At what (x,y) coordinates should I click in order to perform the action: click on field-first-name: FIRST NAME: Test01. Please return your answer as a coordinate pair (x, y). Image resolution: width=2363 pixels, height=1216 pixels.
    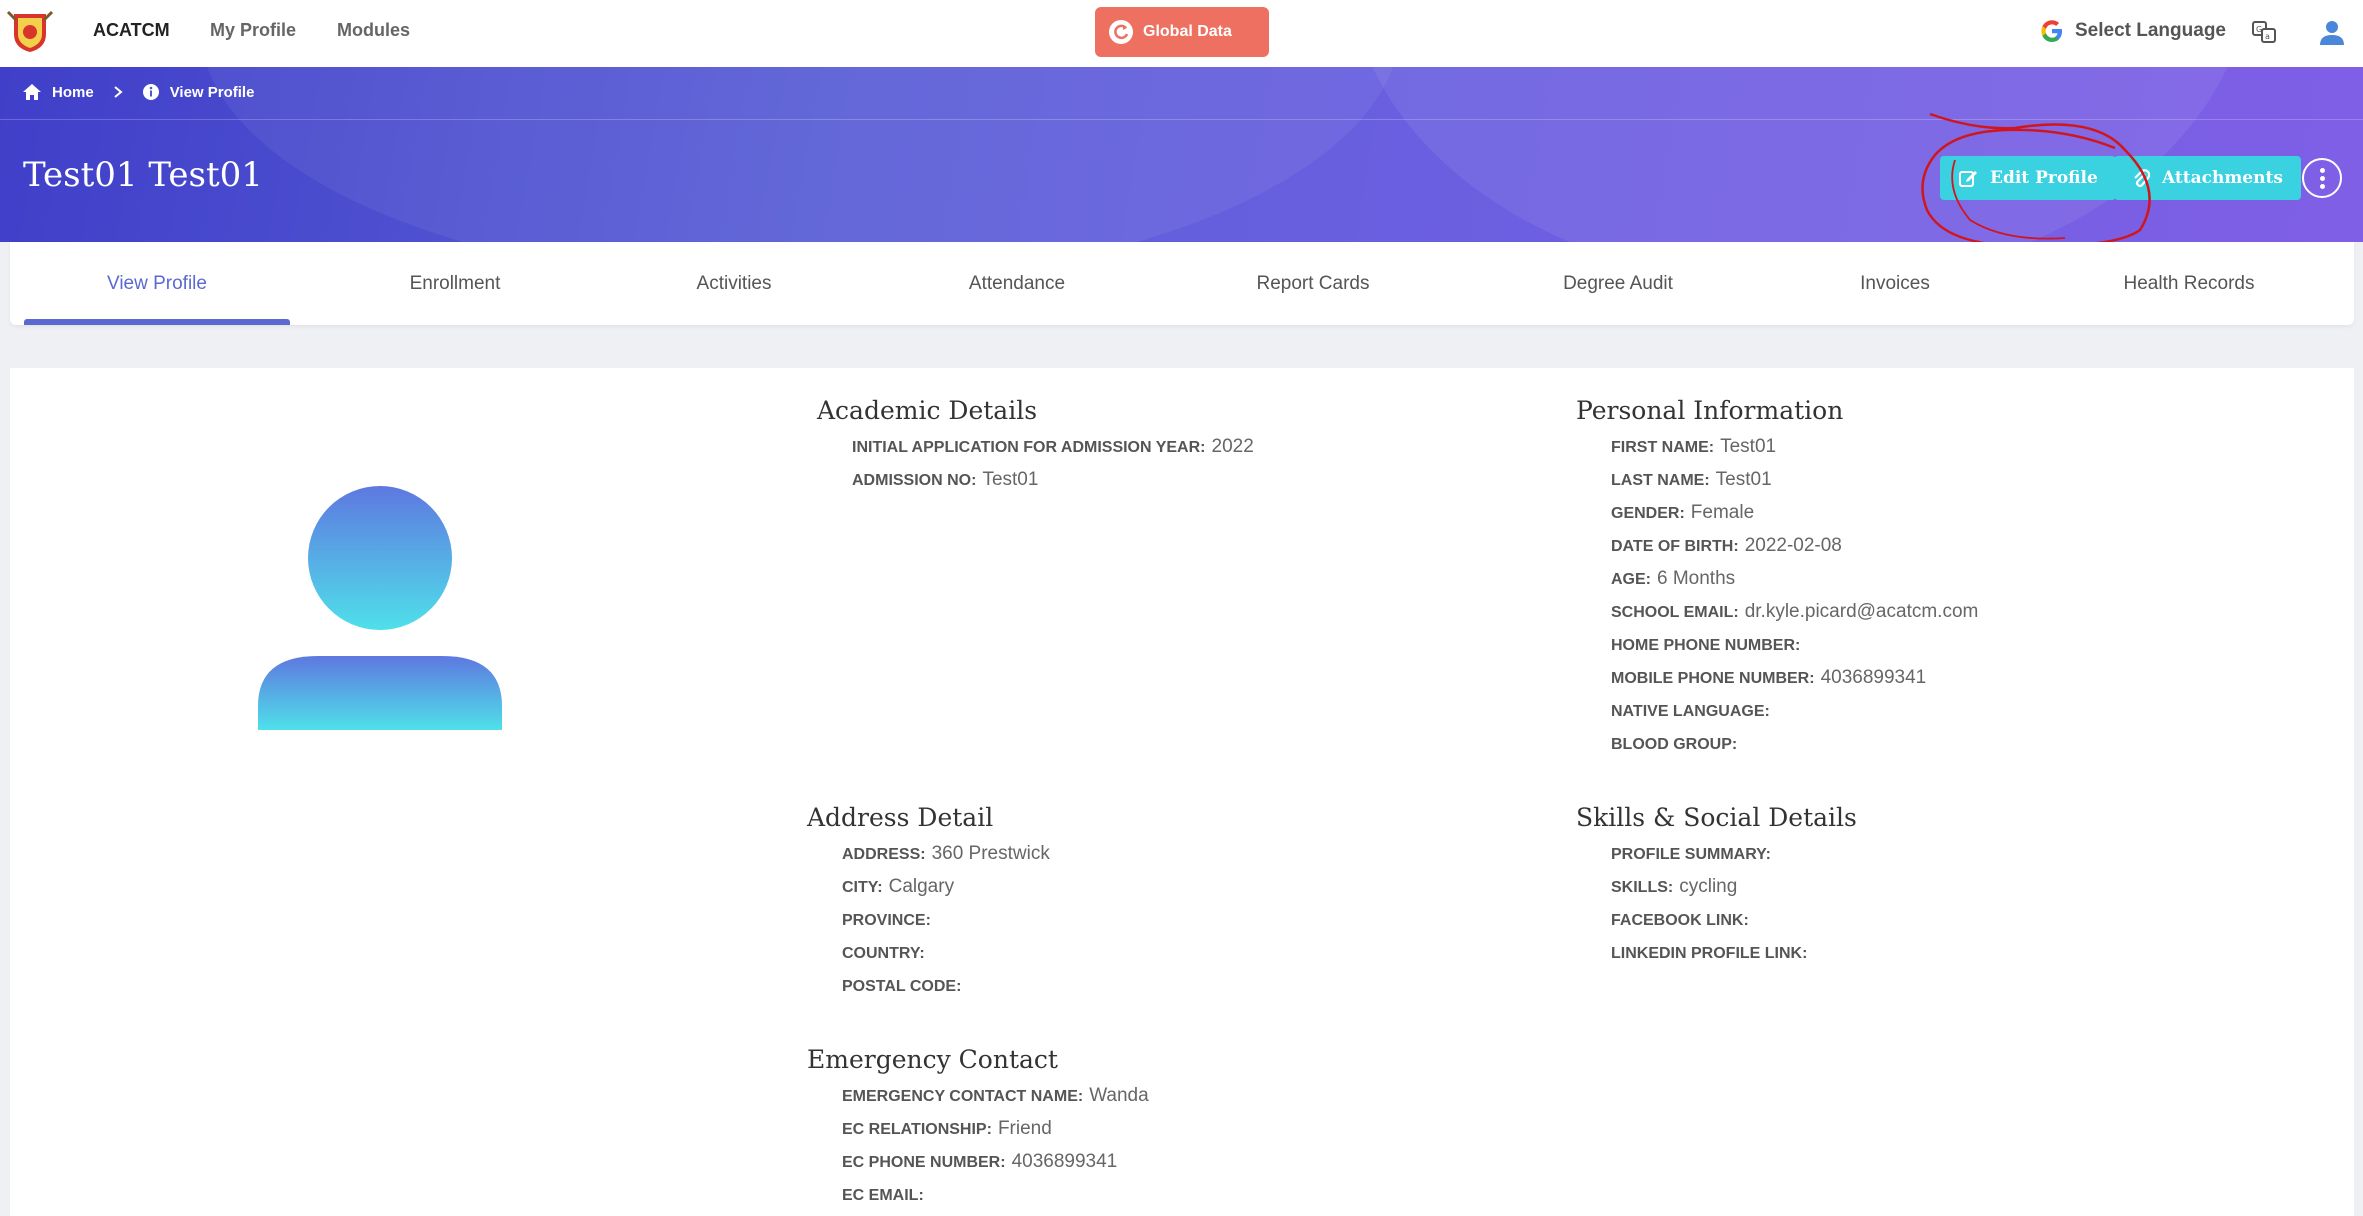
    Looking at the image, I should click on (1694, 446).